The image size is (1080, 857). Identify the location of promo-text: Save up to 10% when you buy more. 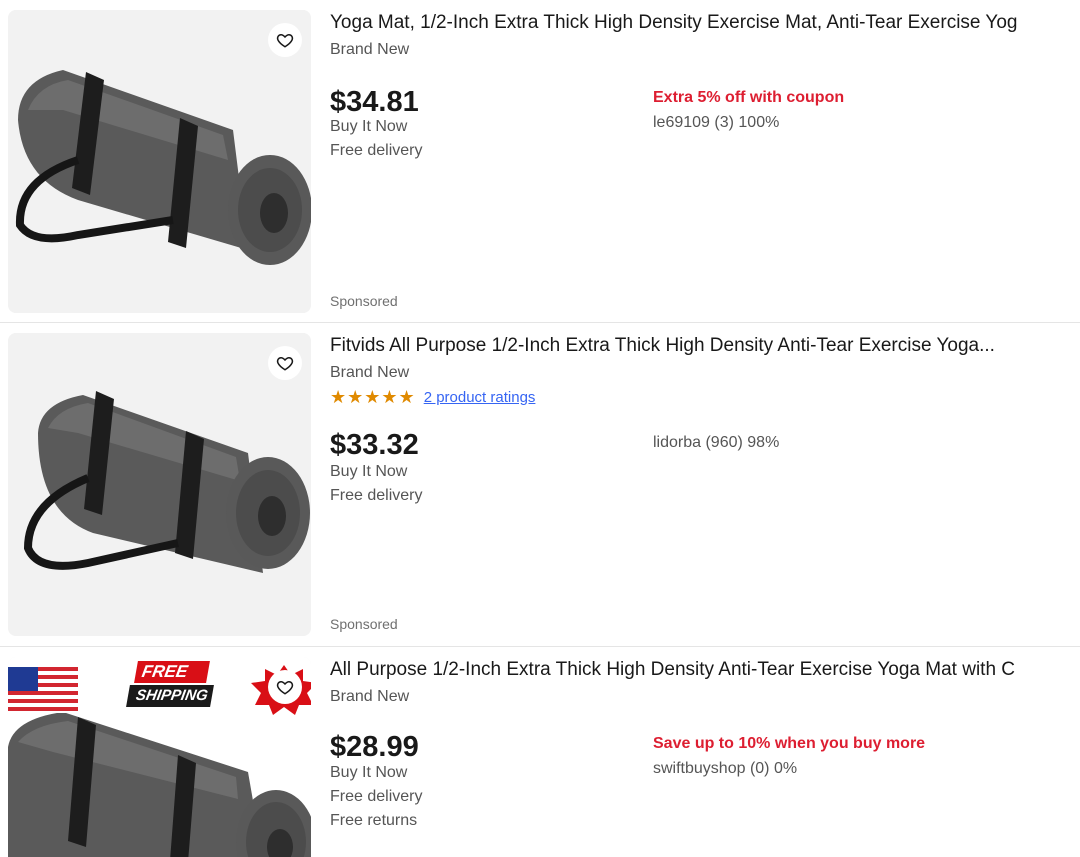
(789, 743).